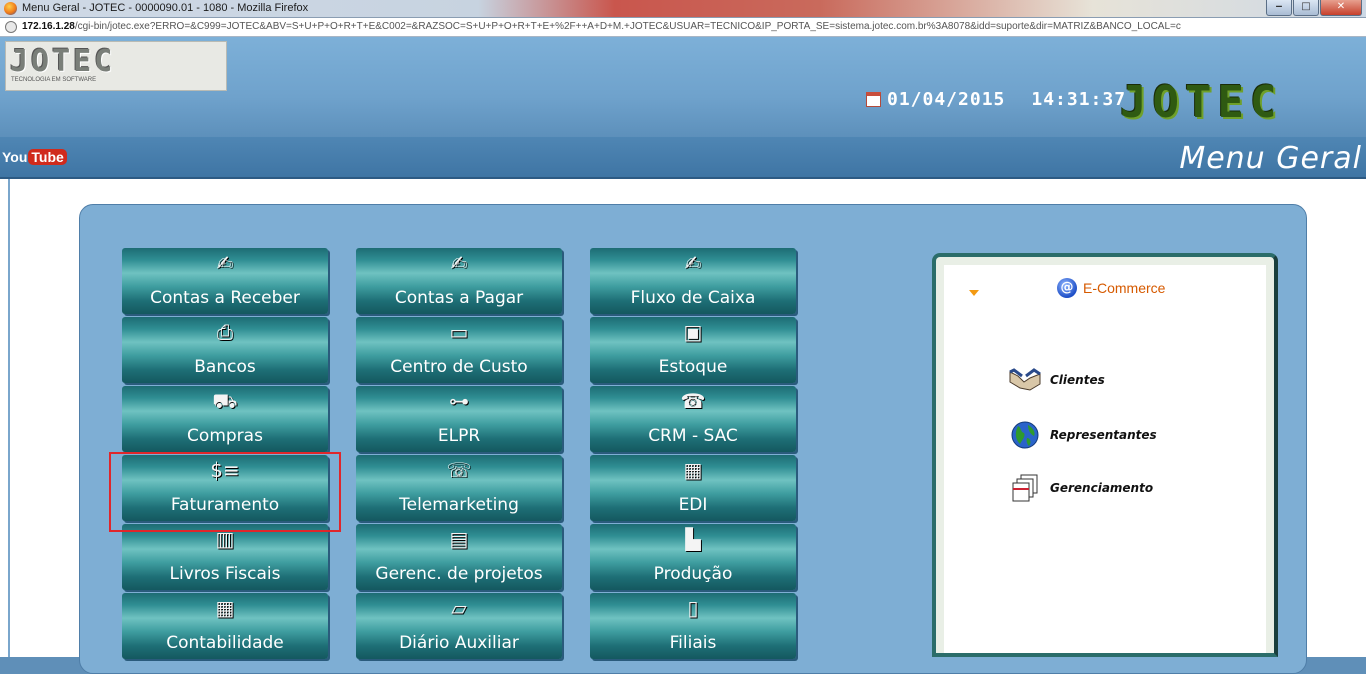  Describe the element at coordinates (693, 557) in the screenshot. I see `producao-button: ▙ Produção` at that location.